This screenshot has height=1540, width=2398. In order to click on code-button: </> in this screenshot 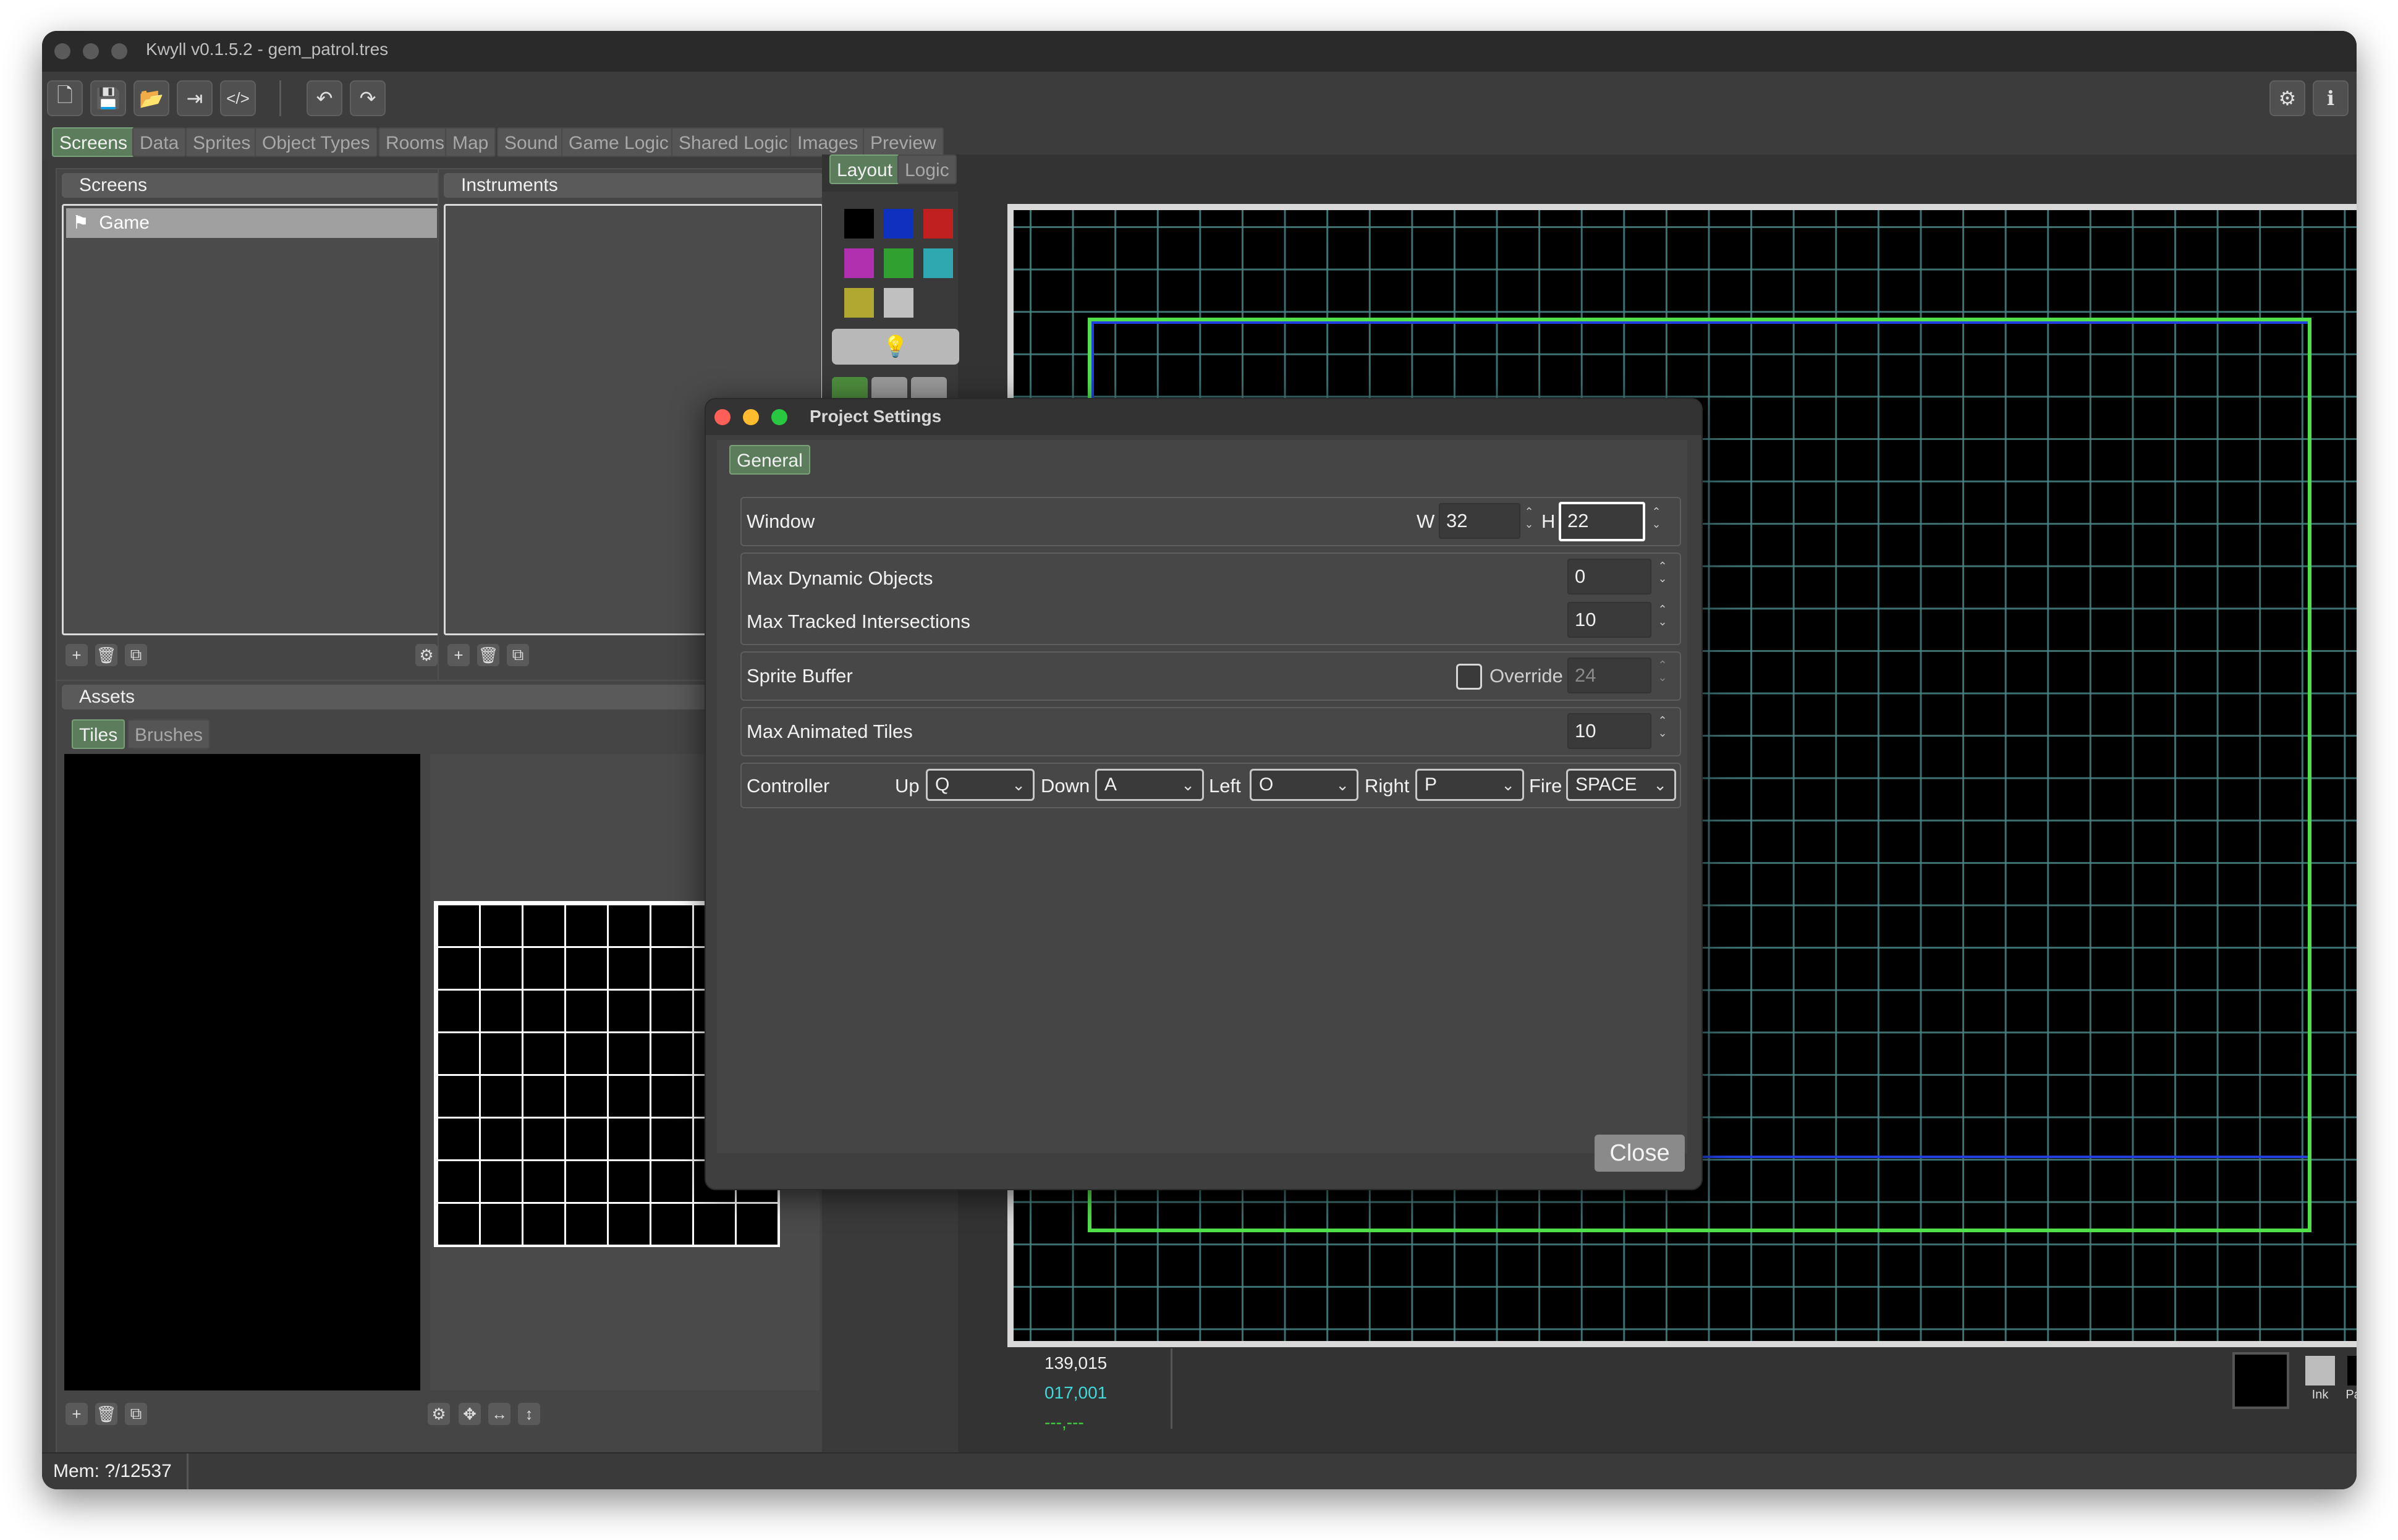, I will do `click(238, 98)`.